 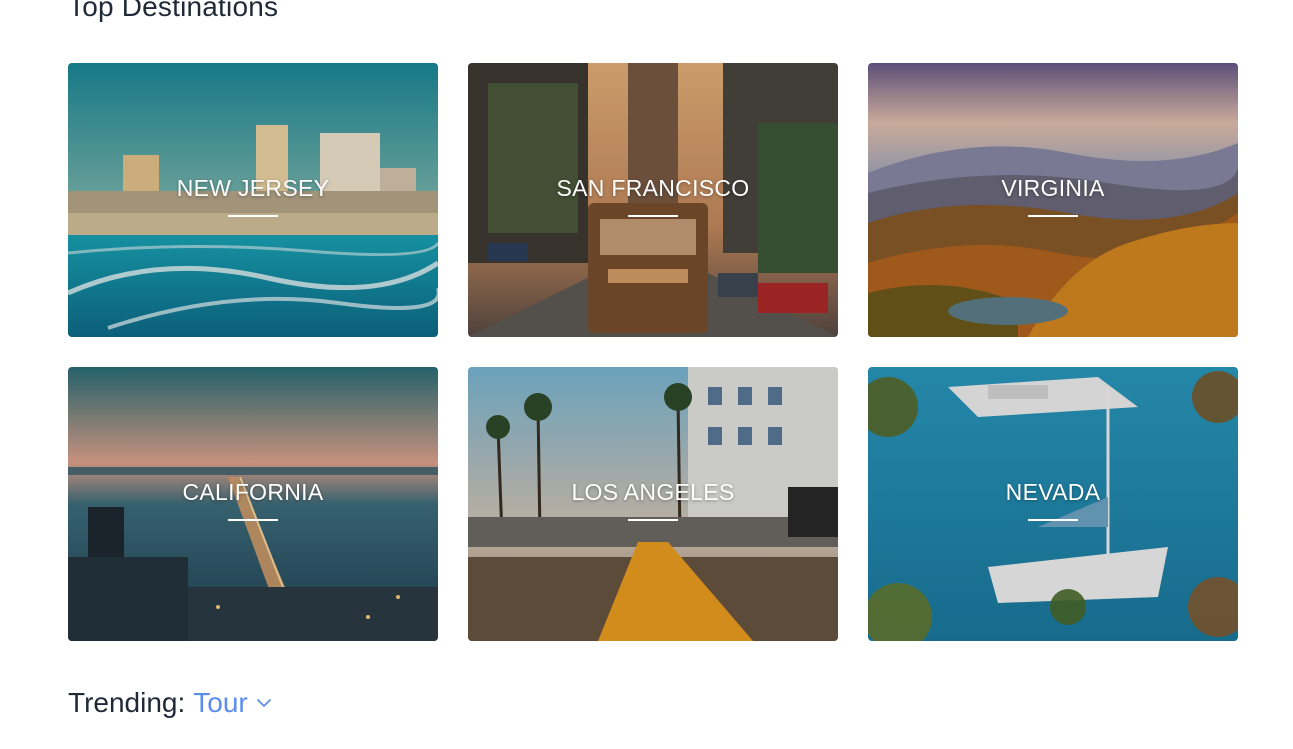 I want to click on card-label-wrap: VIRGINIA, so click(x=1053, y=196).